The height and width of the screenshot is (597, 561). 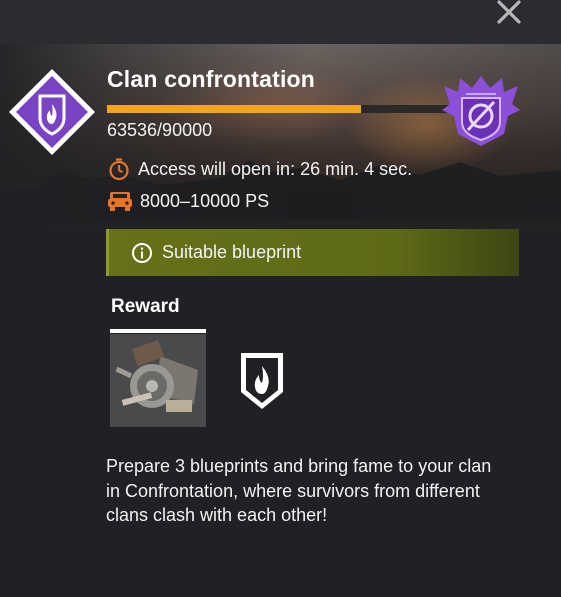 I want to click on top-bar, so click(x=280, y=22).